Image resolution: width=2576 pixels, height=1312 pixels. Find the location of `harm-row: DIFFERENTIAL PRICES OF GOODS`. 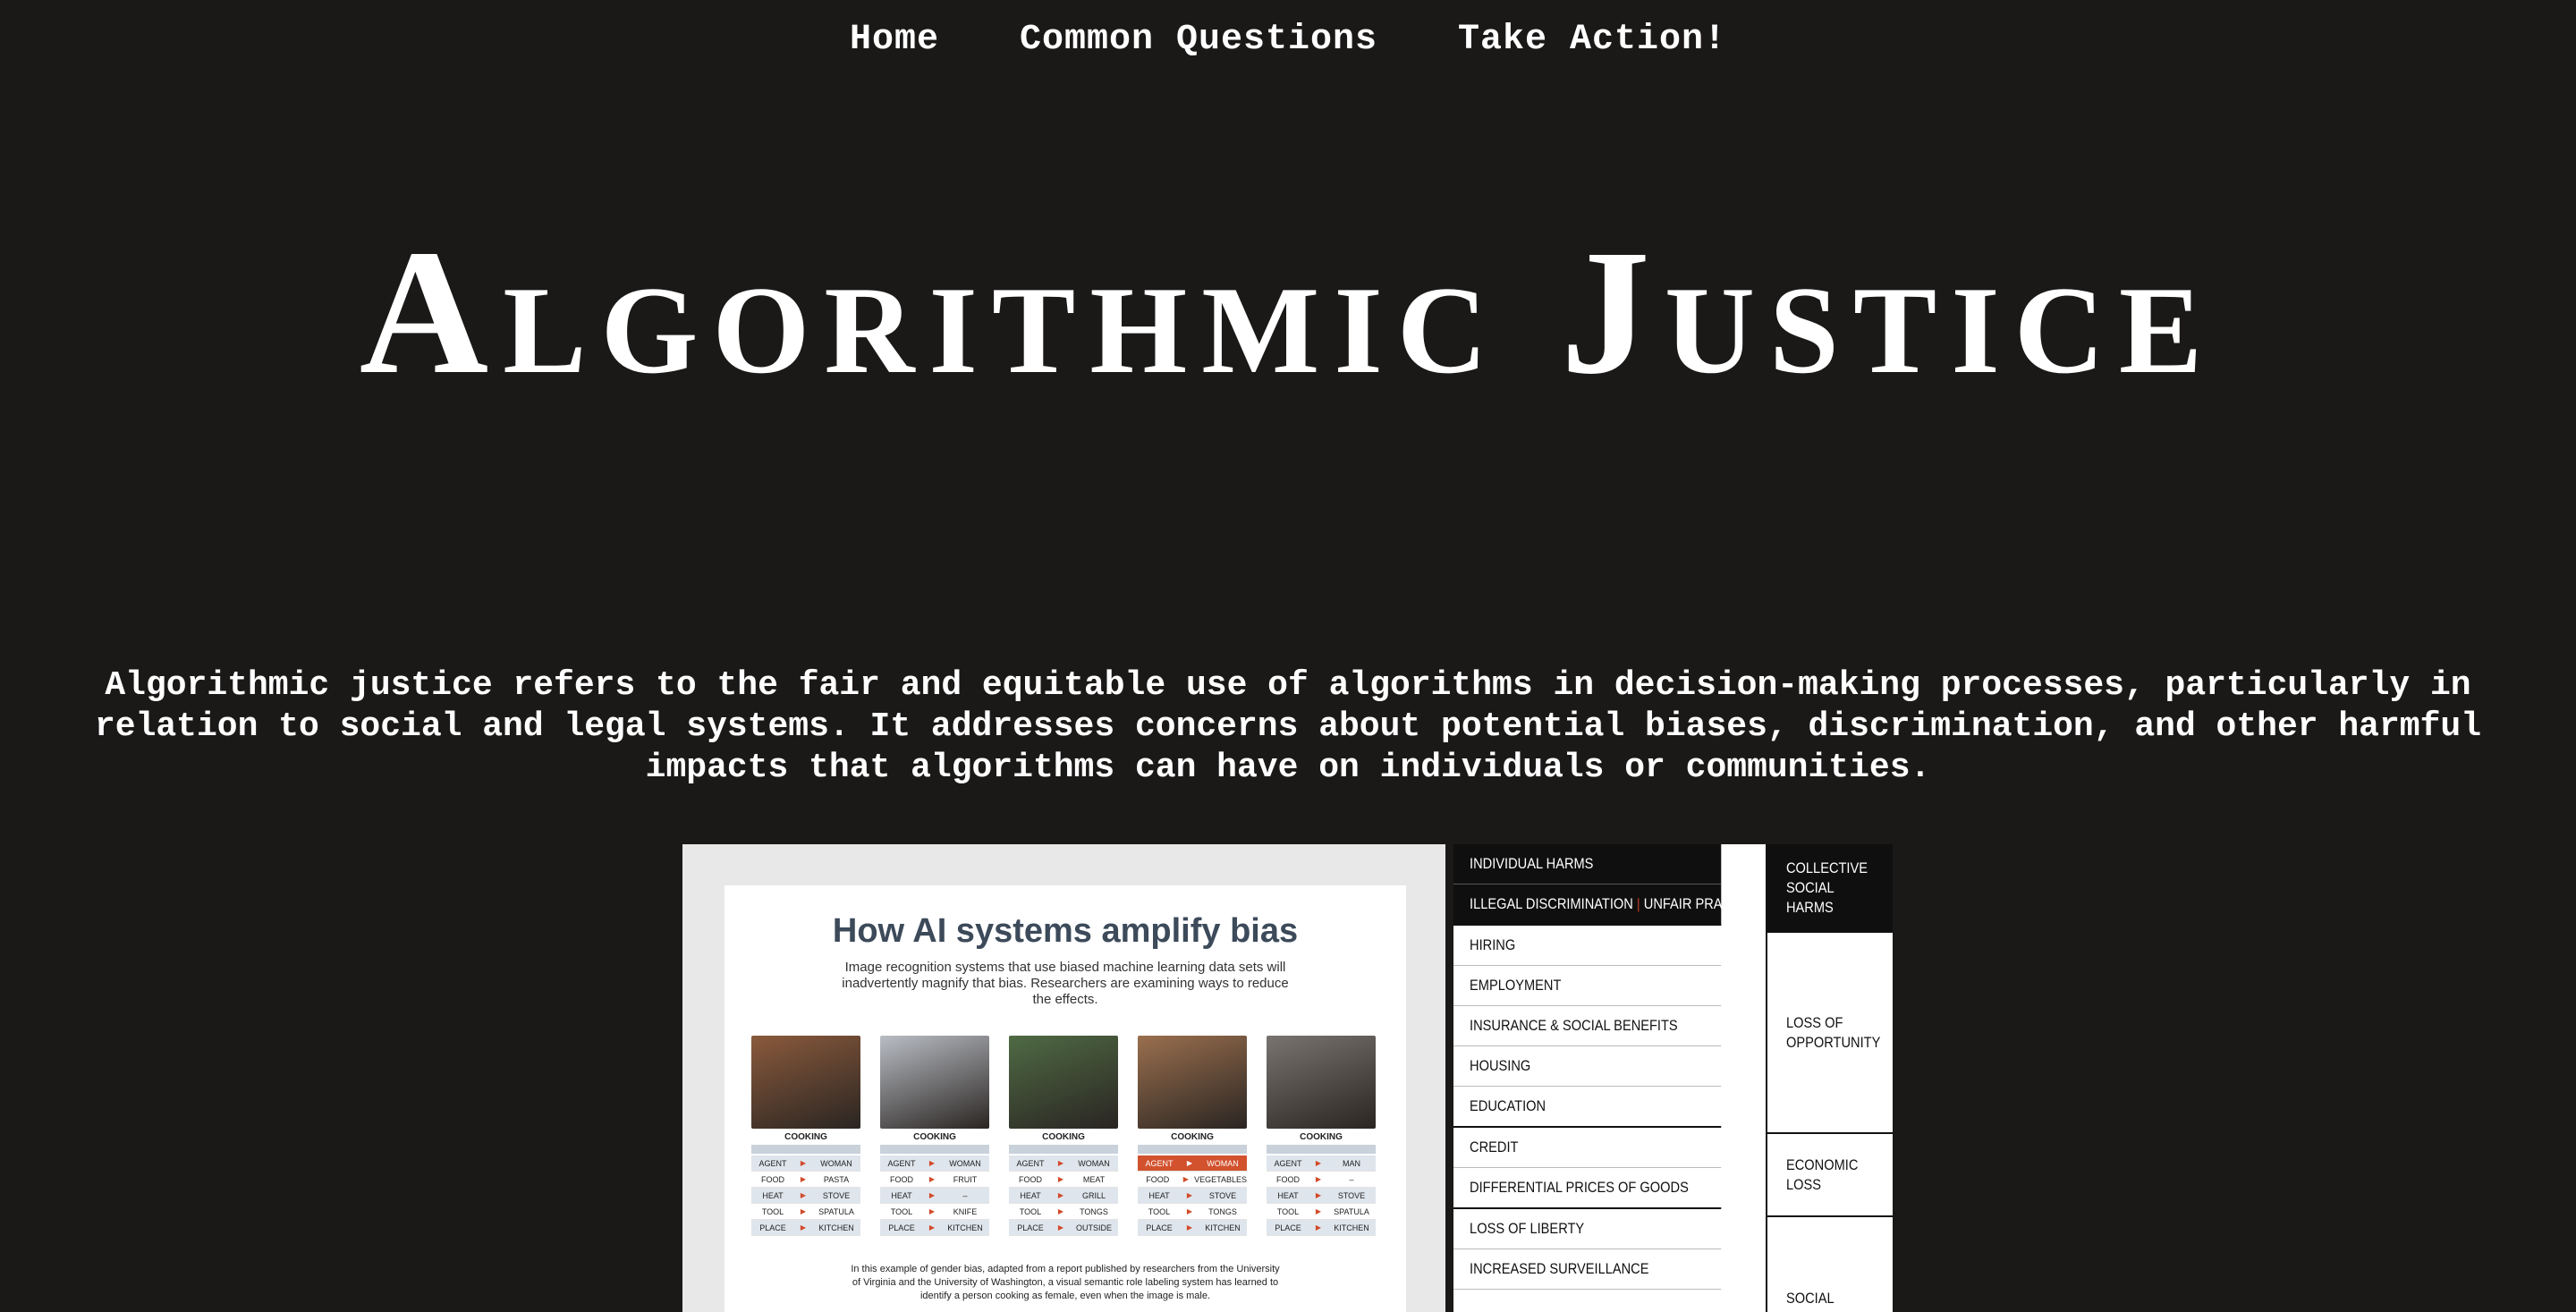

harm-row: DIFFERENTIAL PRICES OF GOODS is located at coordinates (1587, 1188).